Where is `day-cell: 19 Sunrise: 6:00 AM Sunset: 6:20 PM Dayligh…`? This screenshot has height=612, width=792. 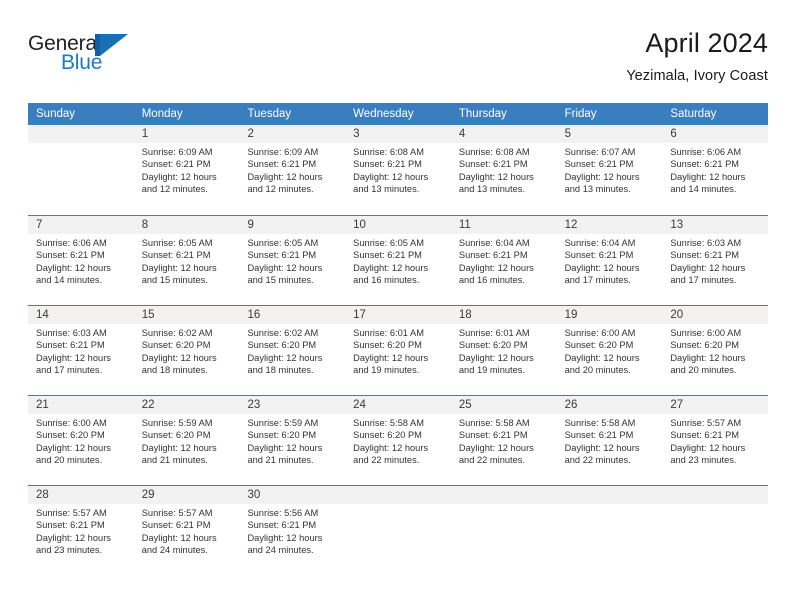
day-cell: 19 Sunrise: 6:00 AM Sunset: 6:20 PM Dayligh… is located at coordinates (610, 351).